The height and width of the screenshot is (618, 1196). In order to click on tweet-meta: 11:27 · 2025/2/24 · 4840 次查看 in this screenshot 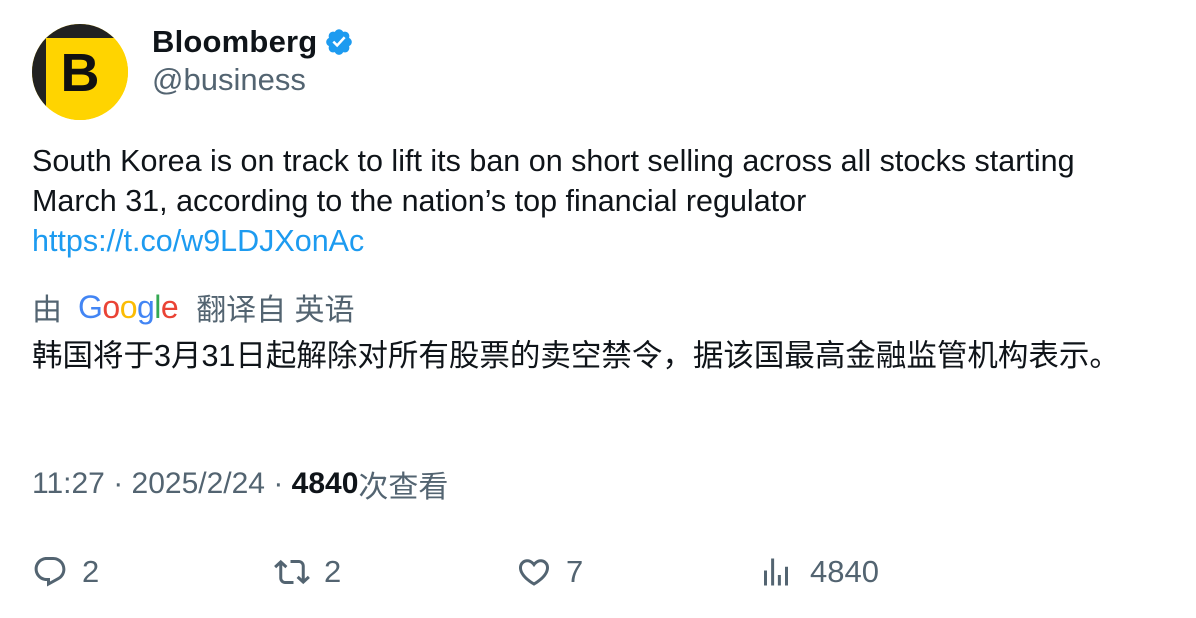, I will do `click(240, 484)`.